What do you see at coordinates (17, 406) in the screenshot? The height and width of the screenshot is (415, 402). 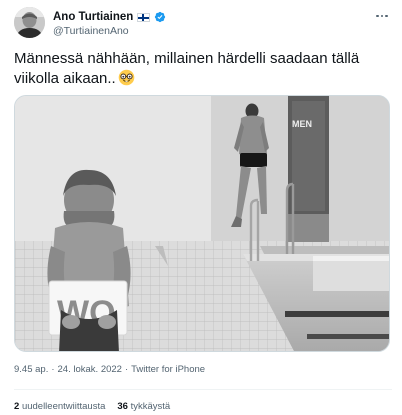 I see `retweets-count: 2` at bounding box center [17, 406].